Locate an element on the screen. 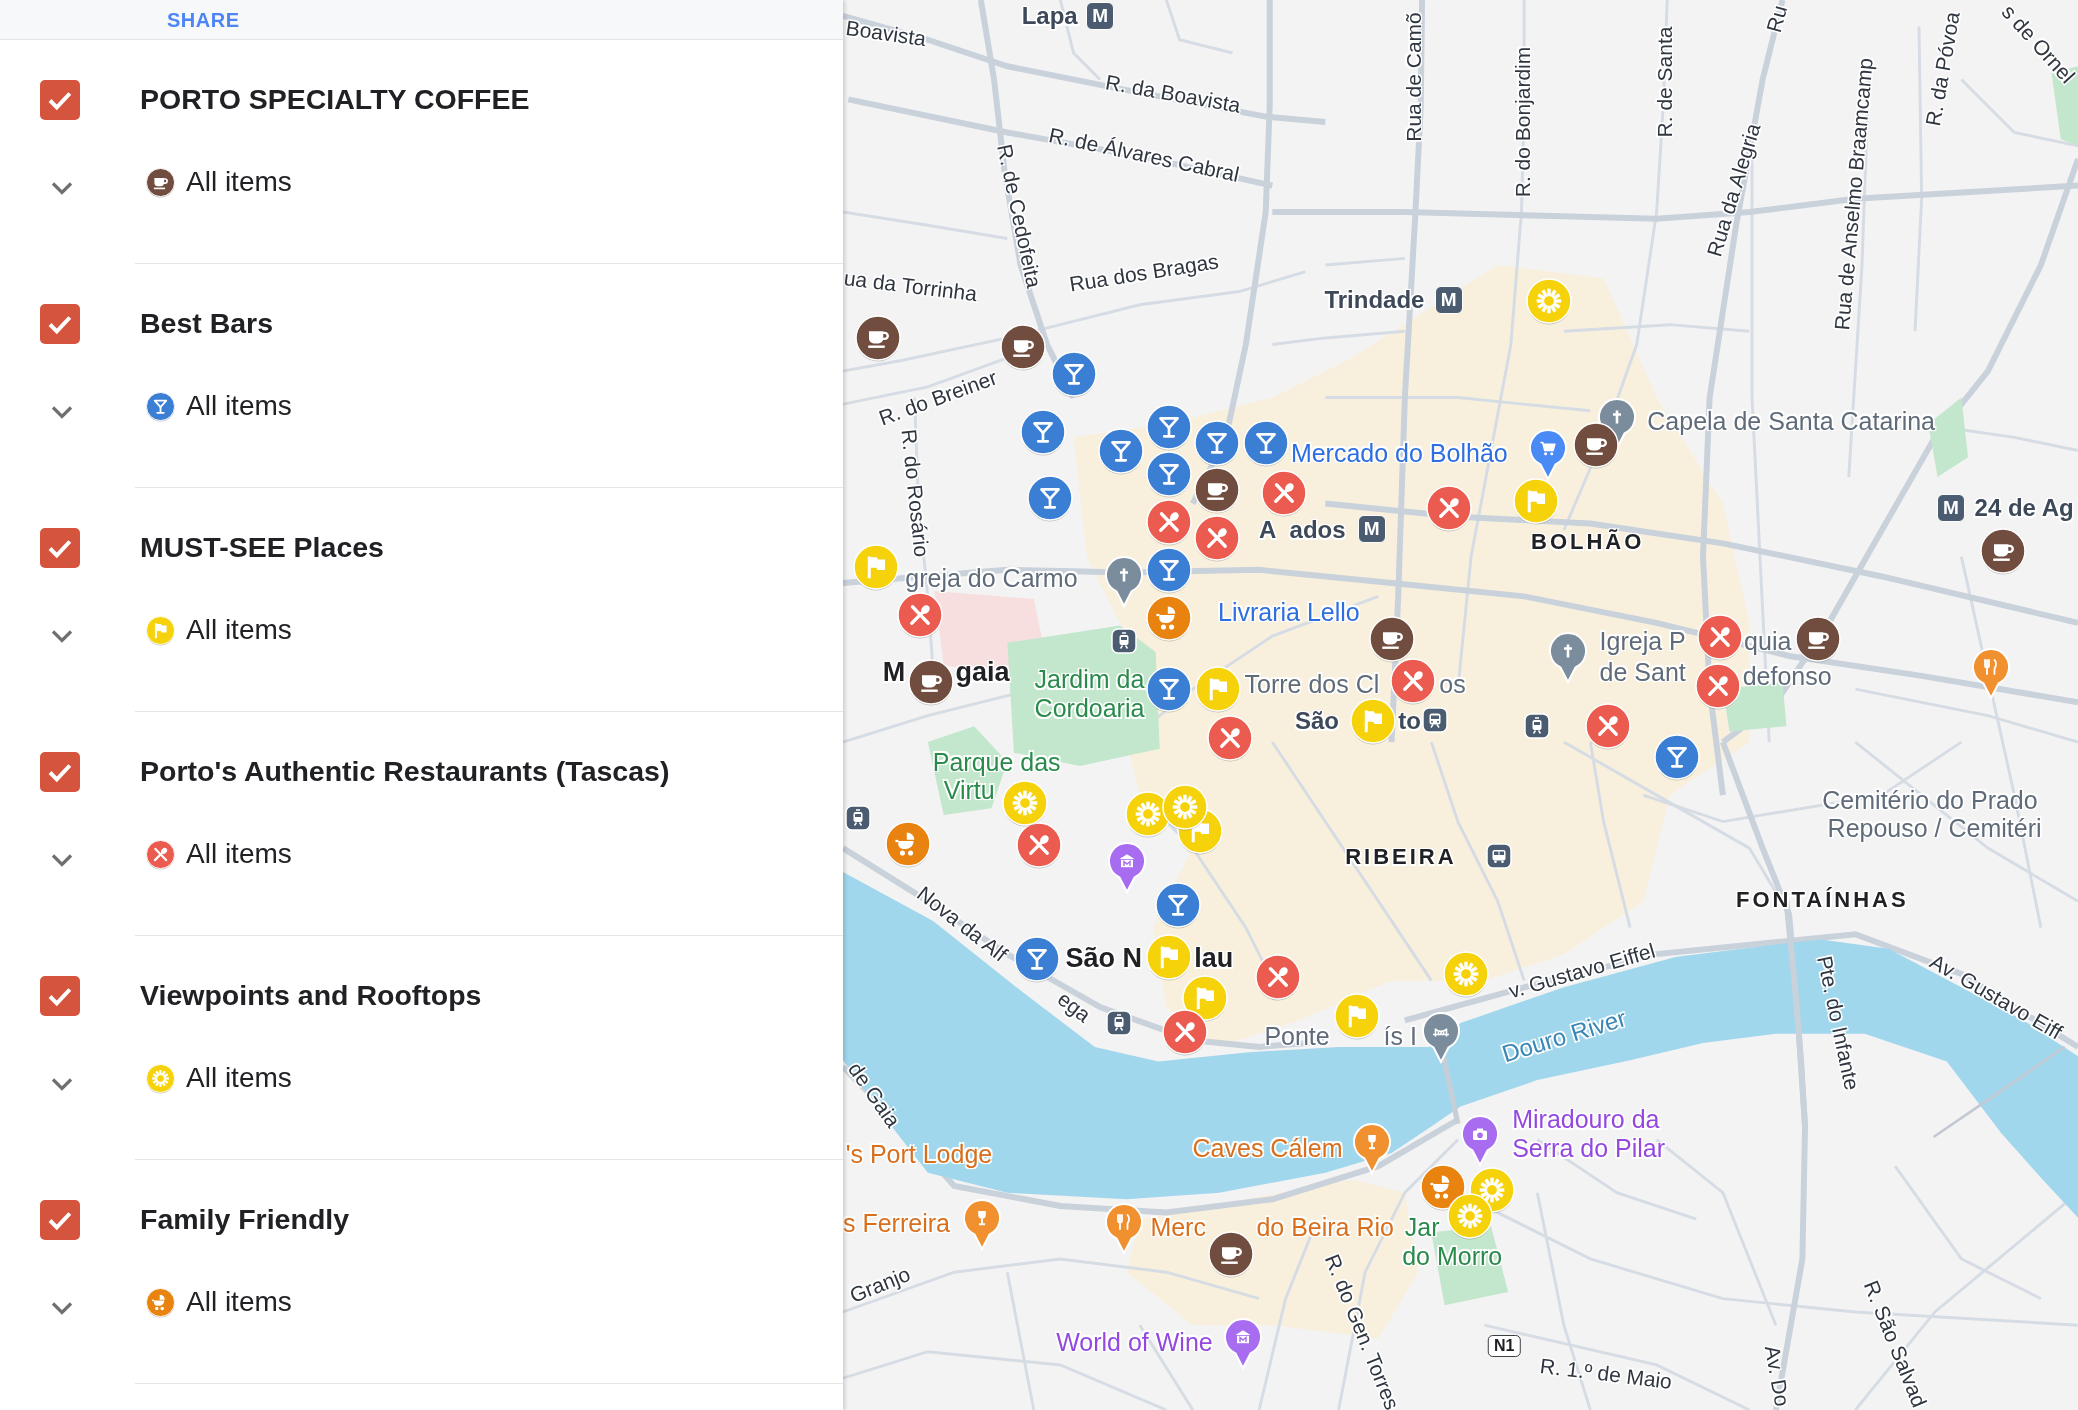 The image size is (2078, 1410). street-name: R. 1.º de Maio is located at coordinates (1606, 1374).